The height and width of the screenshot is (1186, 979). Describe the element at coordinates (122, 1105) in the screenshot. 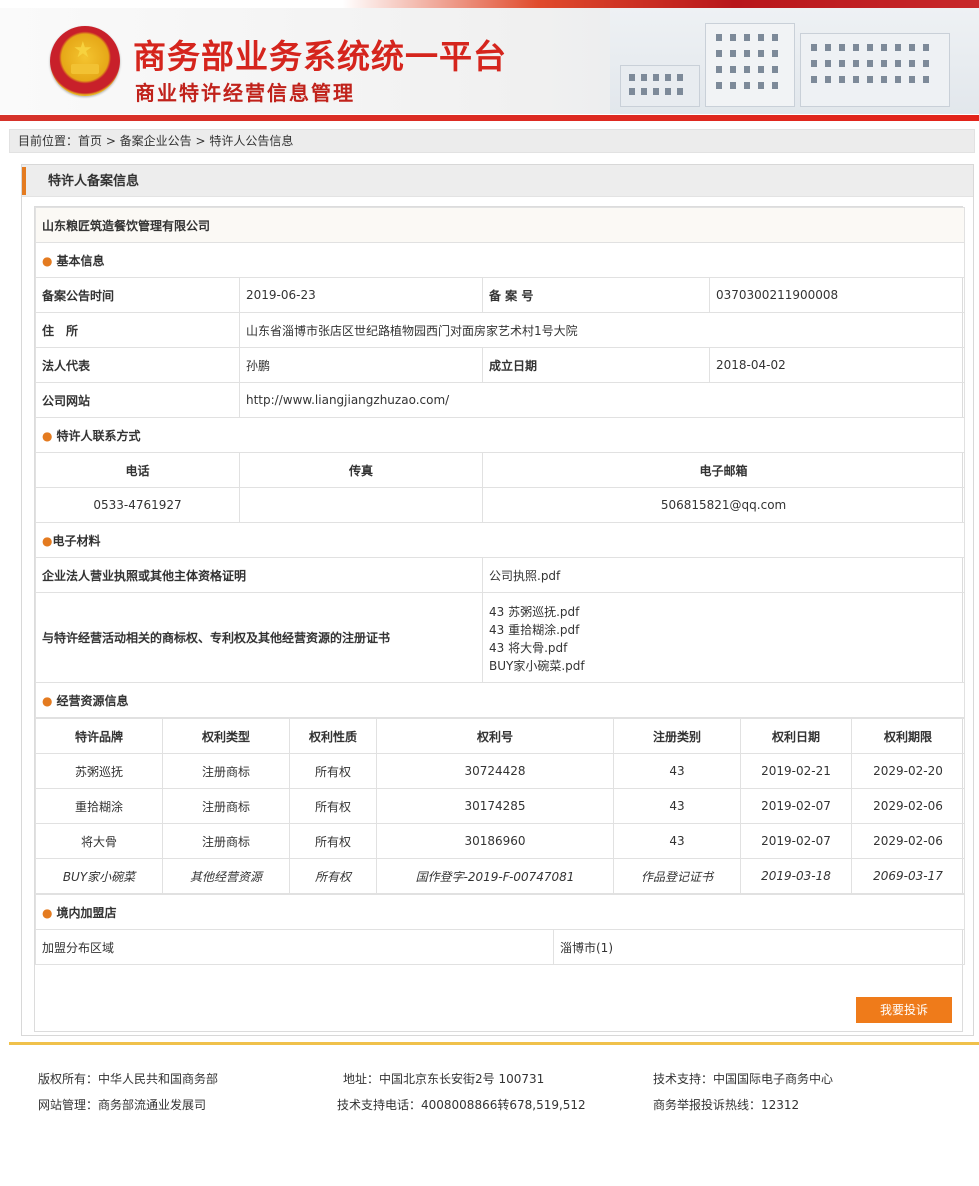

I see `footer-site-admin: 网站管理：商务部流通业发展司` at that location.